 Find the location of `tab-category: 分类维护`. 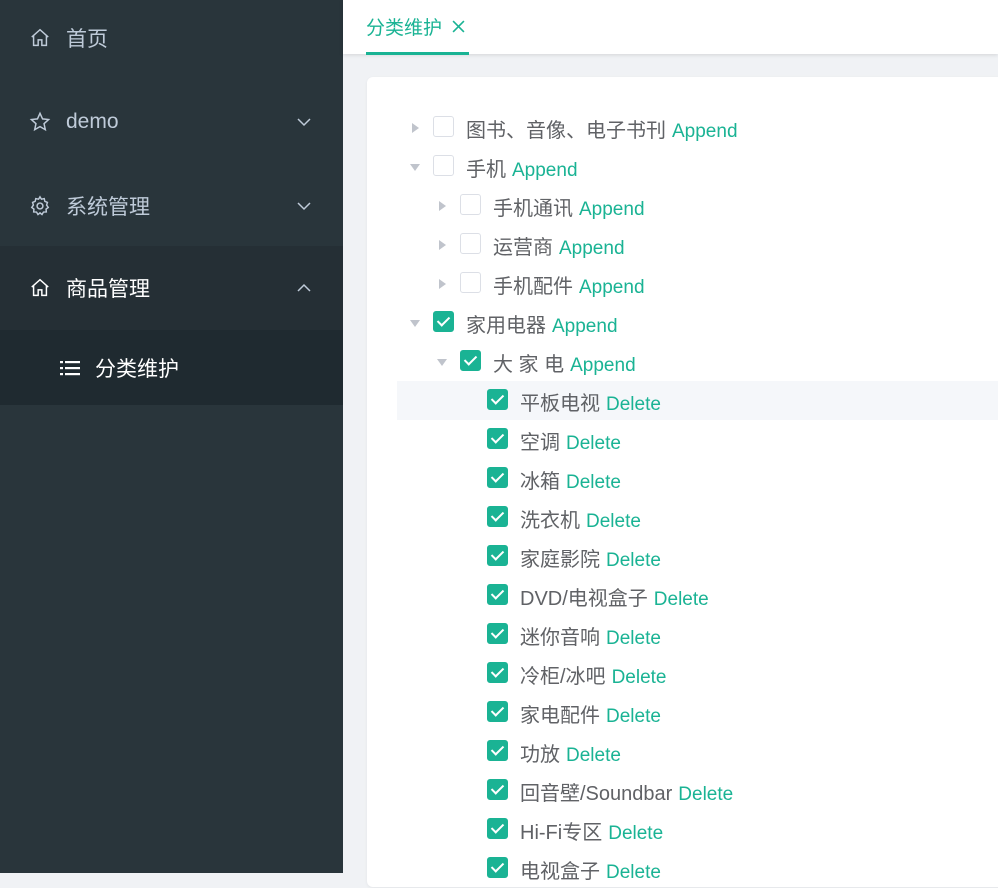

tab-category: 分类维护 is located at coordinates (418, 27).